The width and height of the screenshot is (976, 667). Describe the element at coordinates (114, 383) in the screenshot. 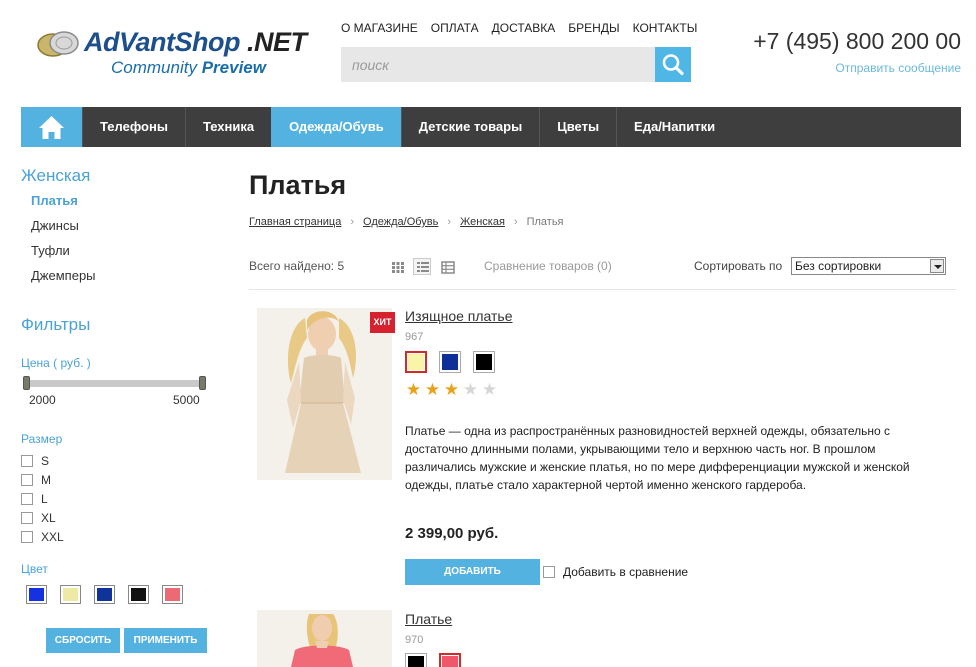

I see `price-slider` at that location.